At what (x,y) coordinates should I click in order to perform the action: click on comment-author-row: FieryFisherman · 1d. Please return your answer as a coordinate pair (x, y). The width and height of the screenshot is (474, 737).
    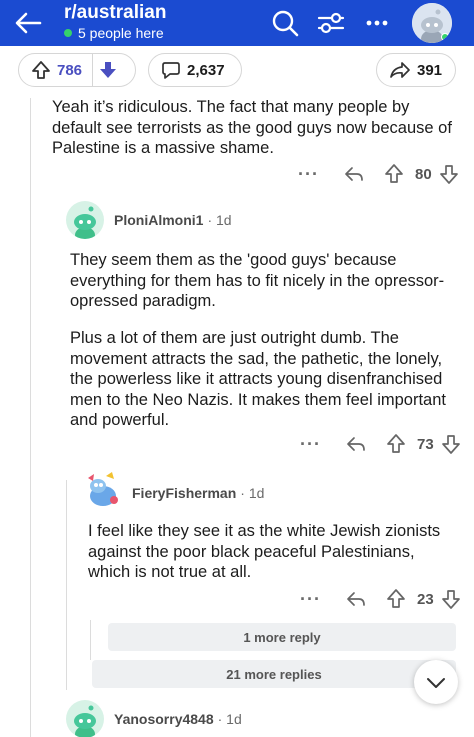
    Looking at the image, I should click on (198, 493).